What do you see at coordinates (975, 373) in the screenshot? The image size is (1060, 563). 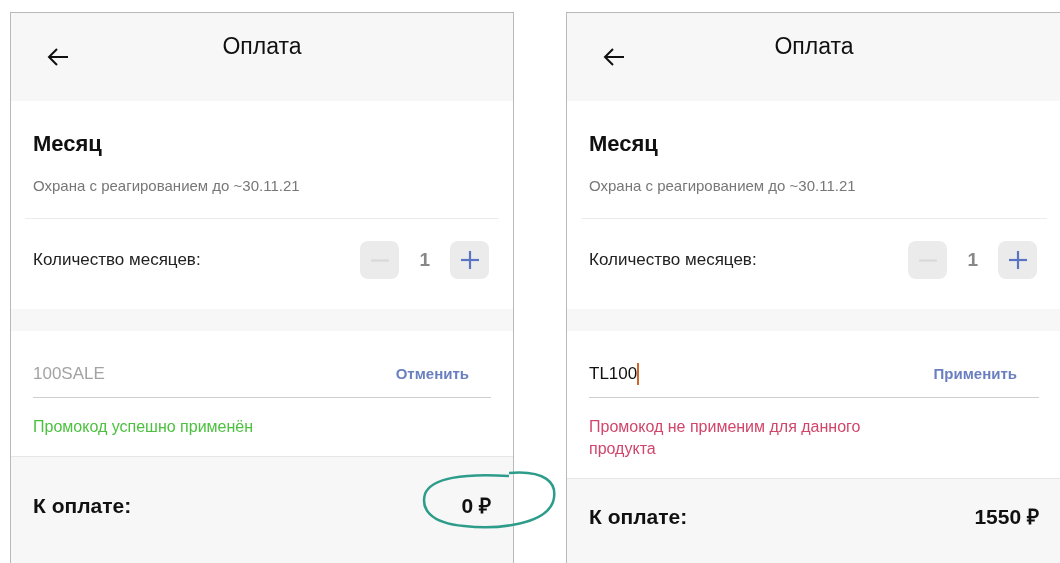 I see `promo-action-link: Применить` at bounding box center [975, 373].